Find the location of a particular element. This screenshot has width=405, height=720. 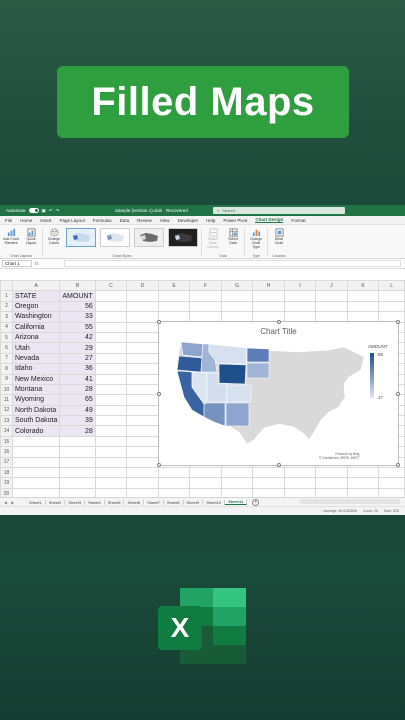

search-input: ⌕ Search is located at coordinates (279, 210).